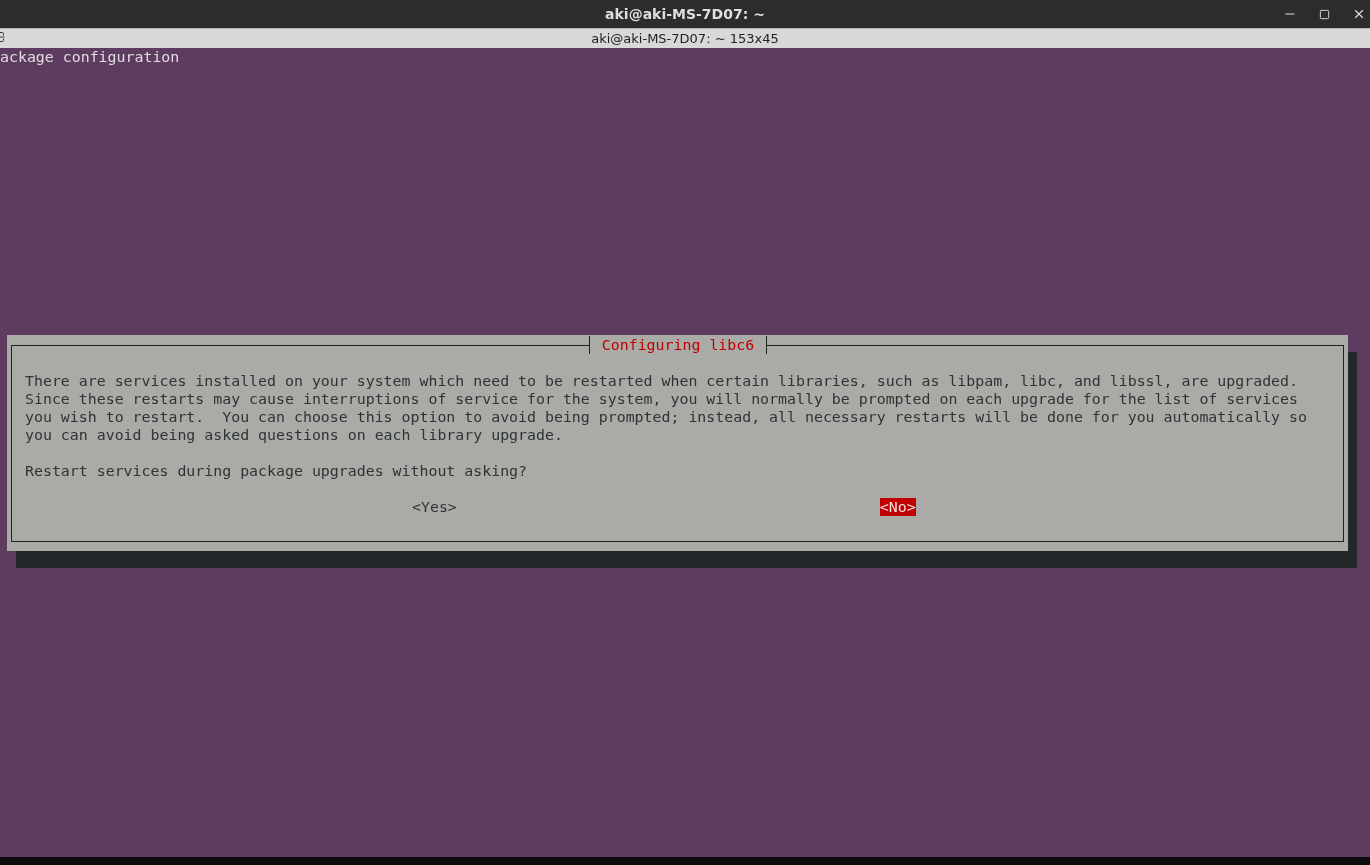 This screenshot has height=865, width=1370. Describe the element at coordinates (277, 471) in the screenshot. I see `dialog-question: Restart services during package upgrades without asking?` at that location.